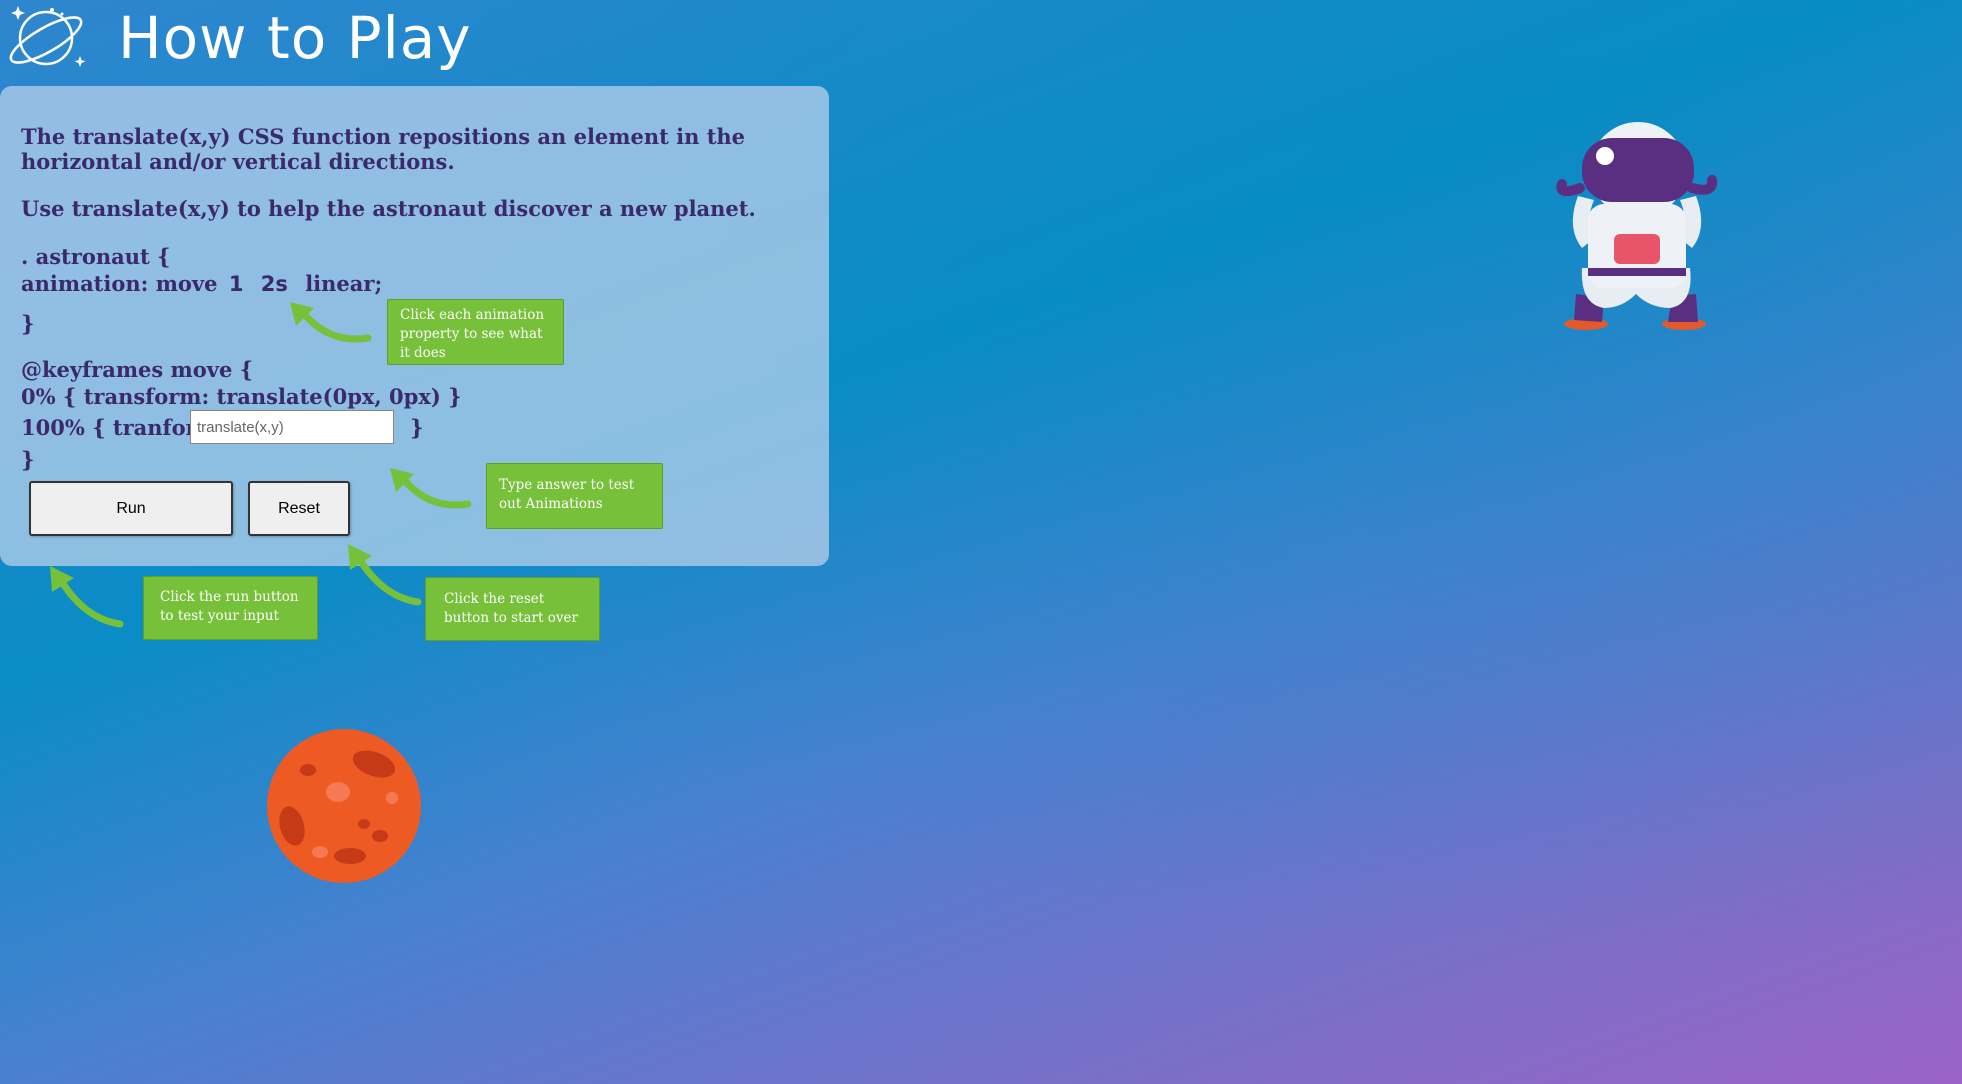  I want to click on animation-duration-property: 2s, so click(274, 284).